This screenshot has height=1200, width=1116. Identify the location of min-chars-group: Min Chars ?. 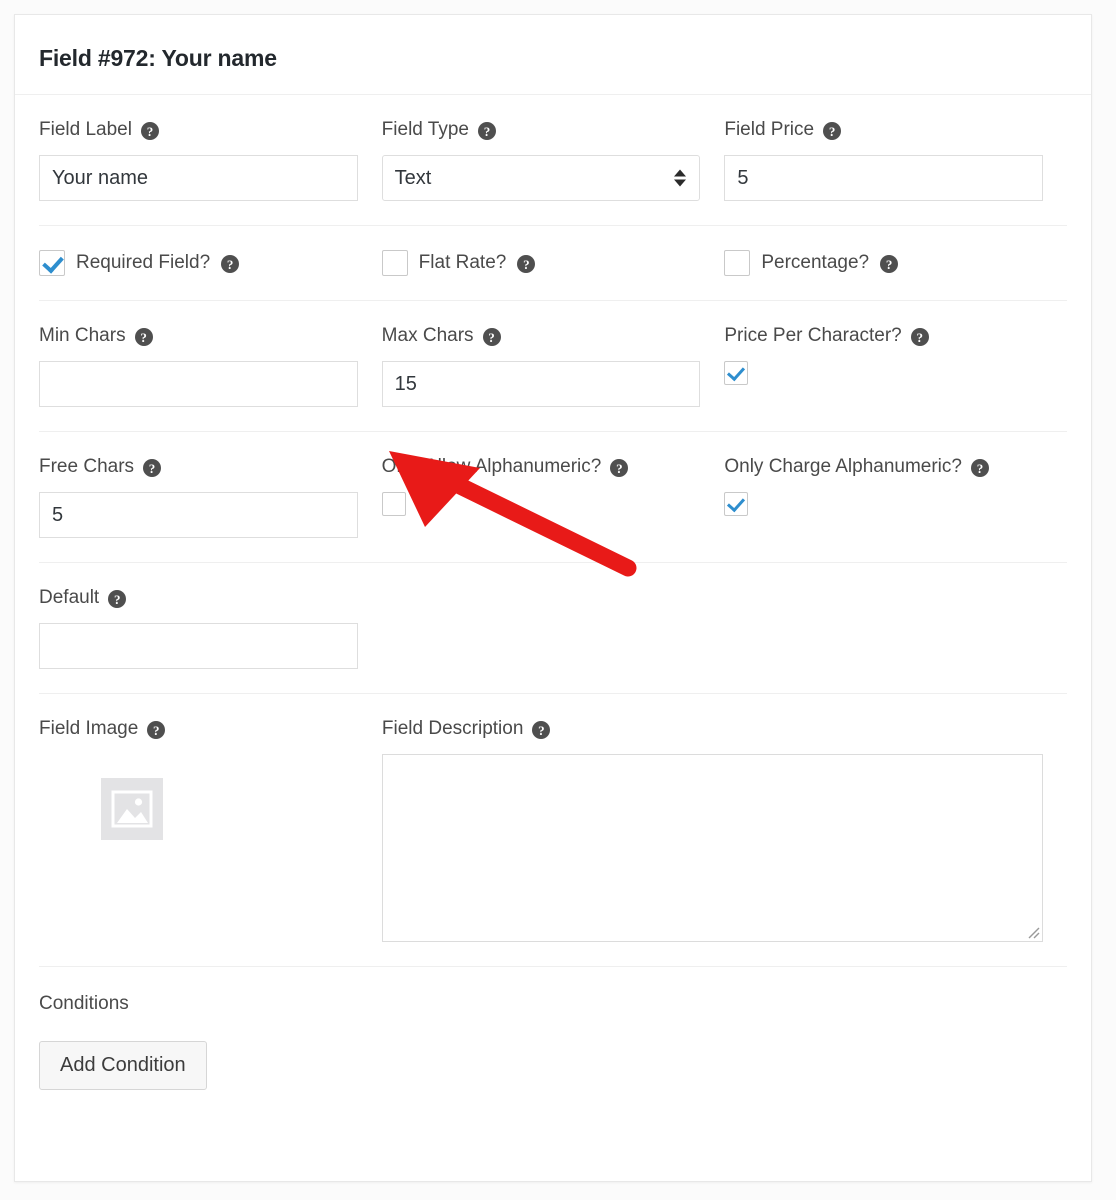
(210, 366).